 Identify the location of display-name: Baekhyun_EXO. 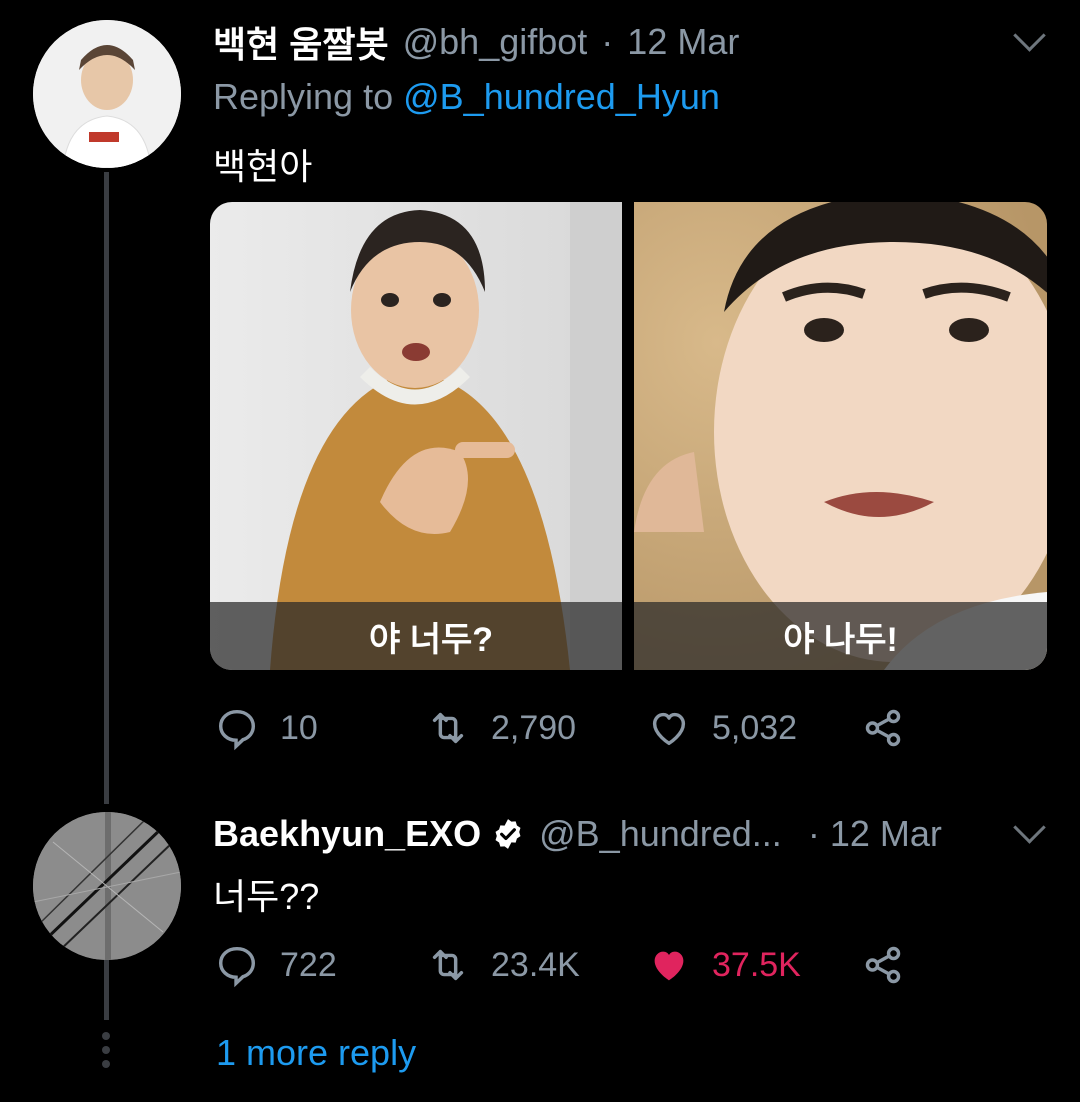
(347, 834).